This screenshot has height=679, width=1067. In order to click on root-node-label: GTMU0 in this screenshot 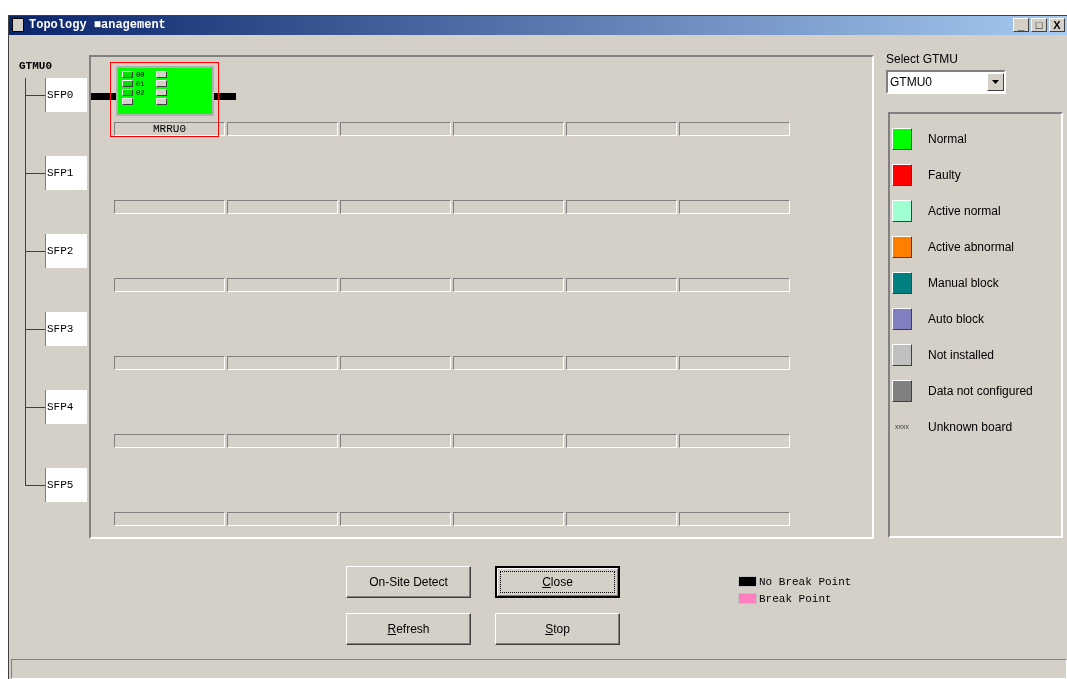, I will do `click(35, 66)`.